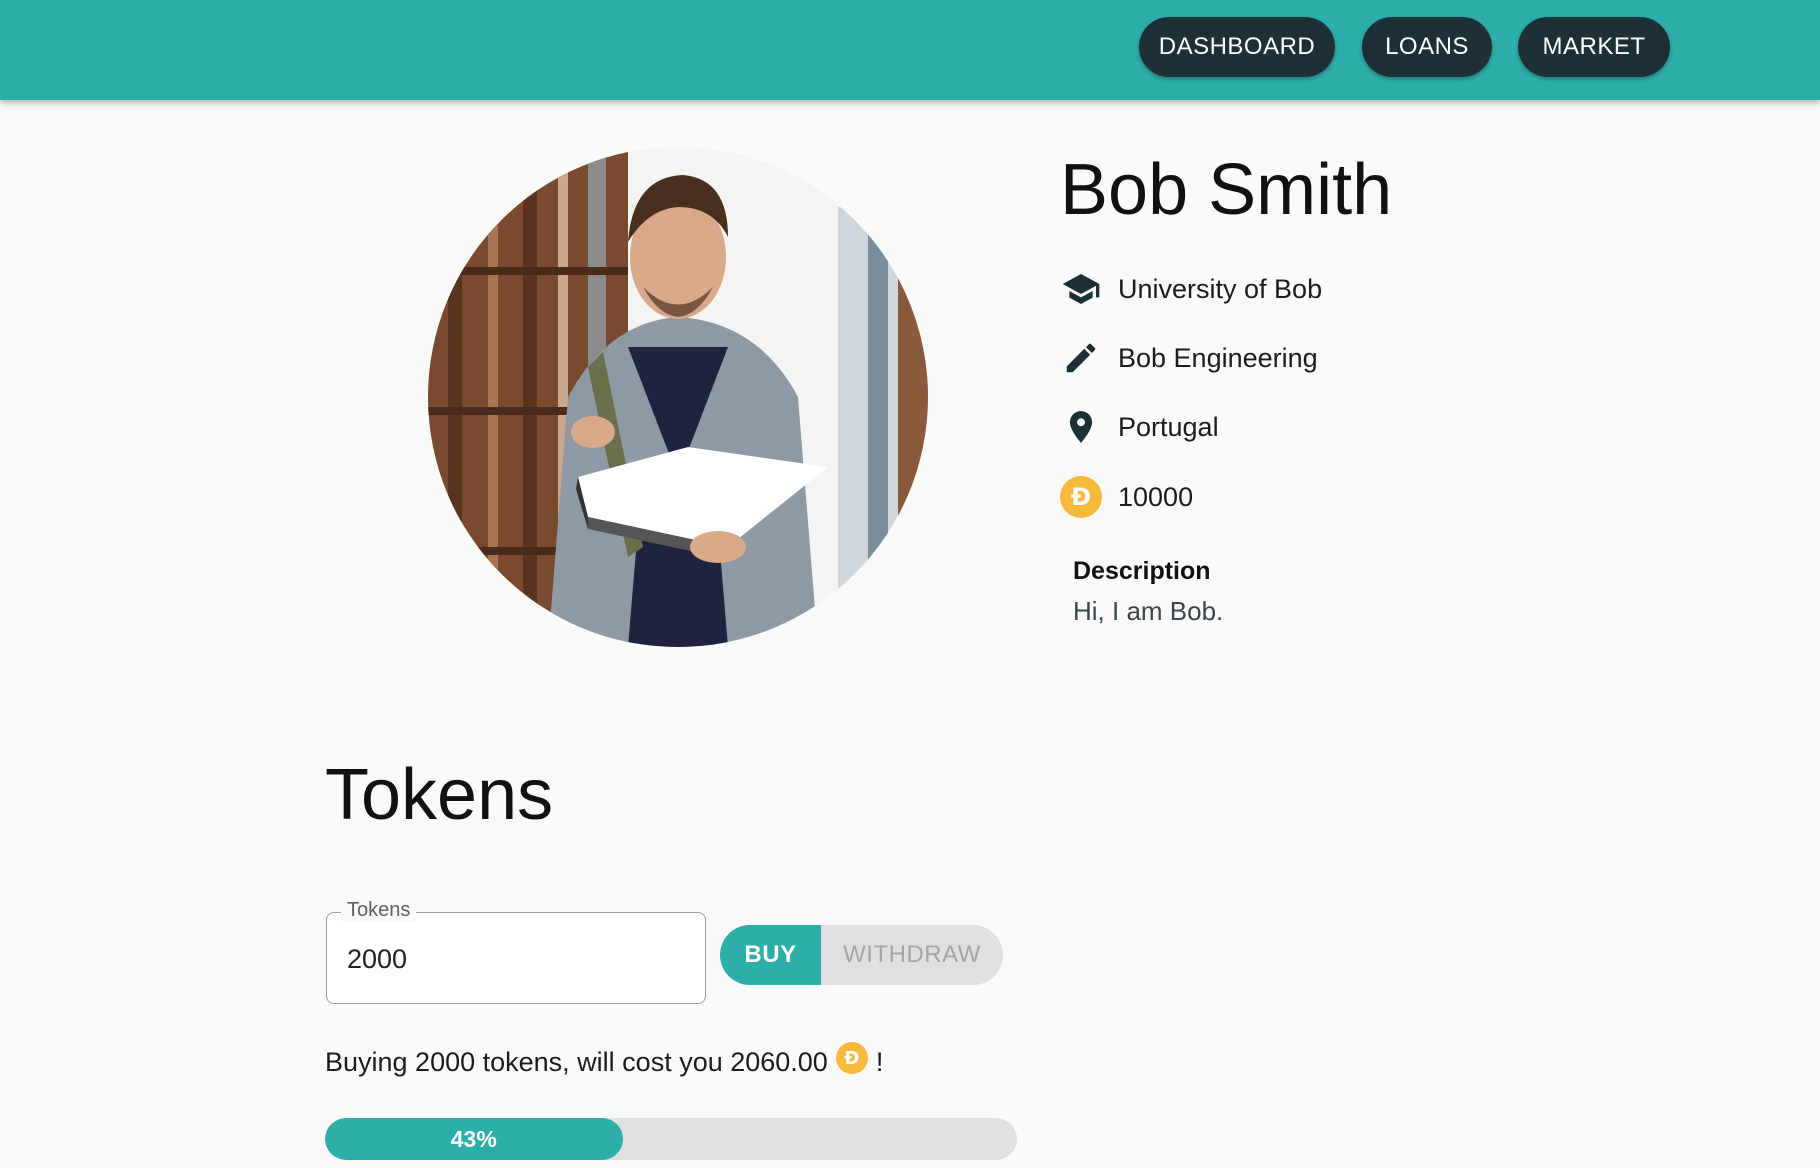 Image resolution: width=1820 pixels, height=1168 pixels. What do you see at coordinates (379, 910) in the screenshot?
I see `tokens-field-label: Tokens` at bounding box center [379, 910].